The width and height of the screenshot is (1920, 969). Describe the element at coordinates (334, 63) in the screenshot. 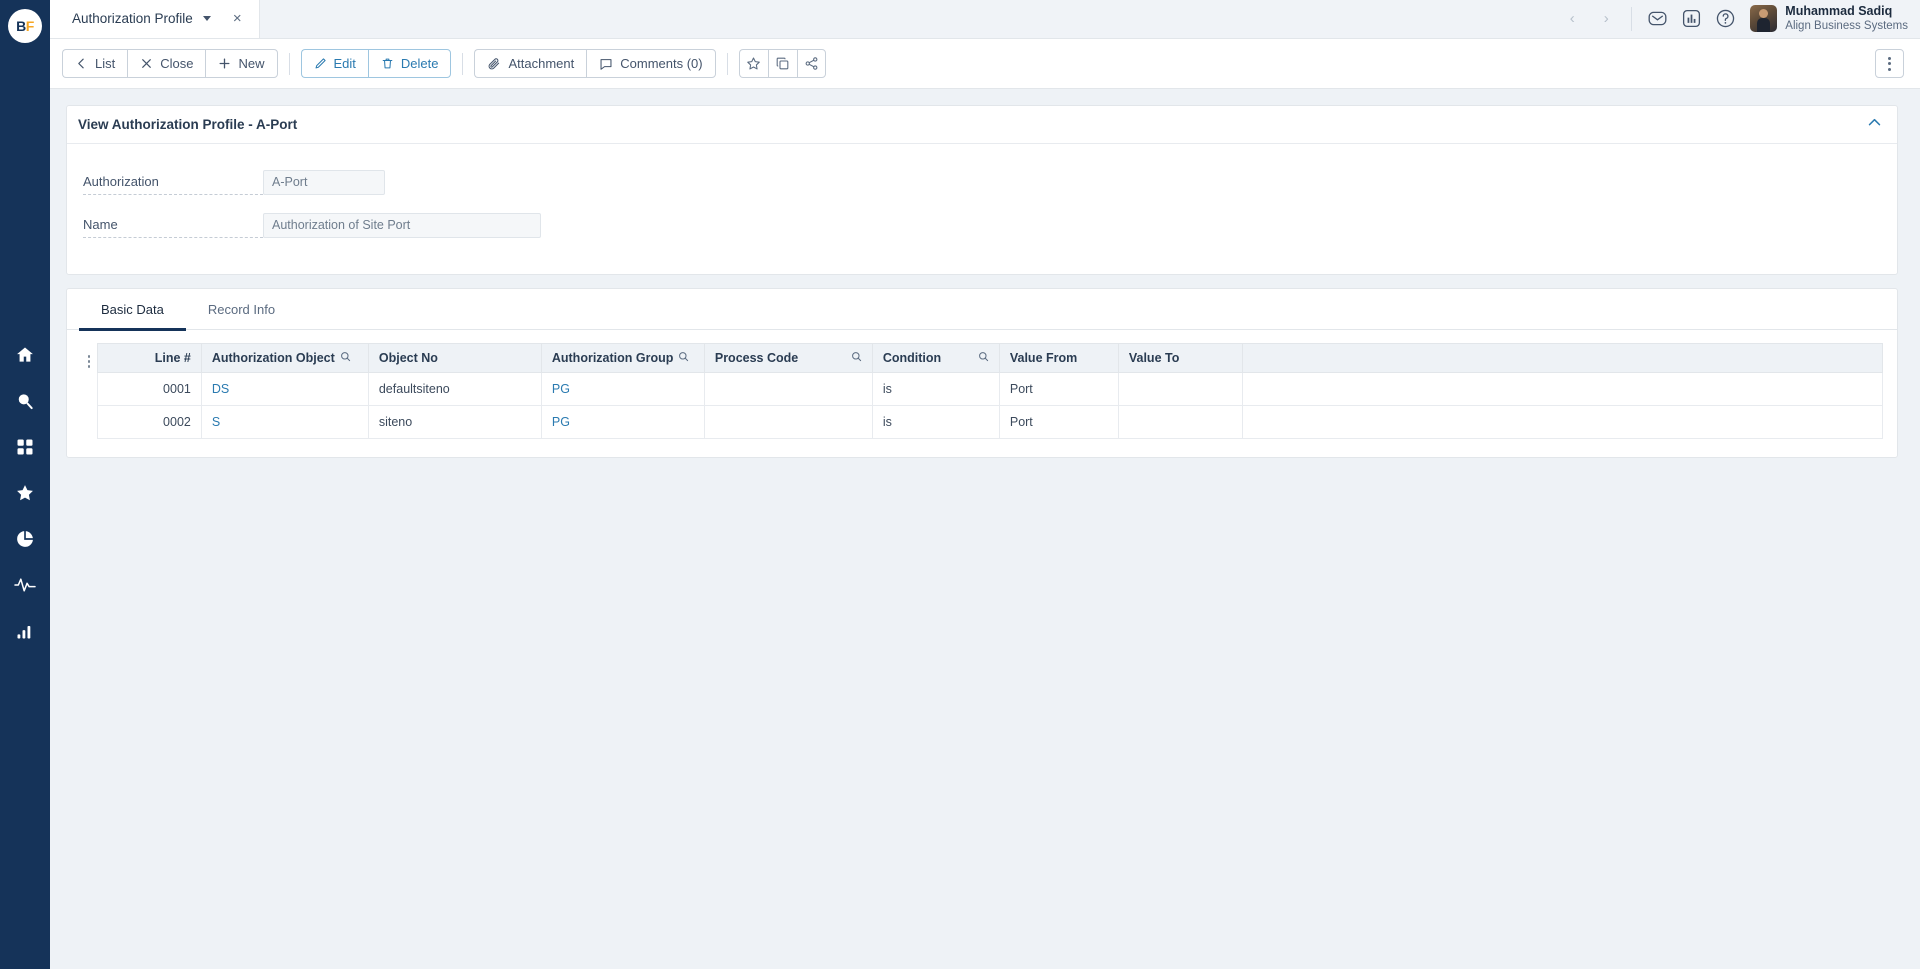

I see `edit-button: Edit` at that location.